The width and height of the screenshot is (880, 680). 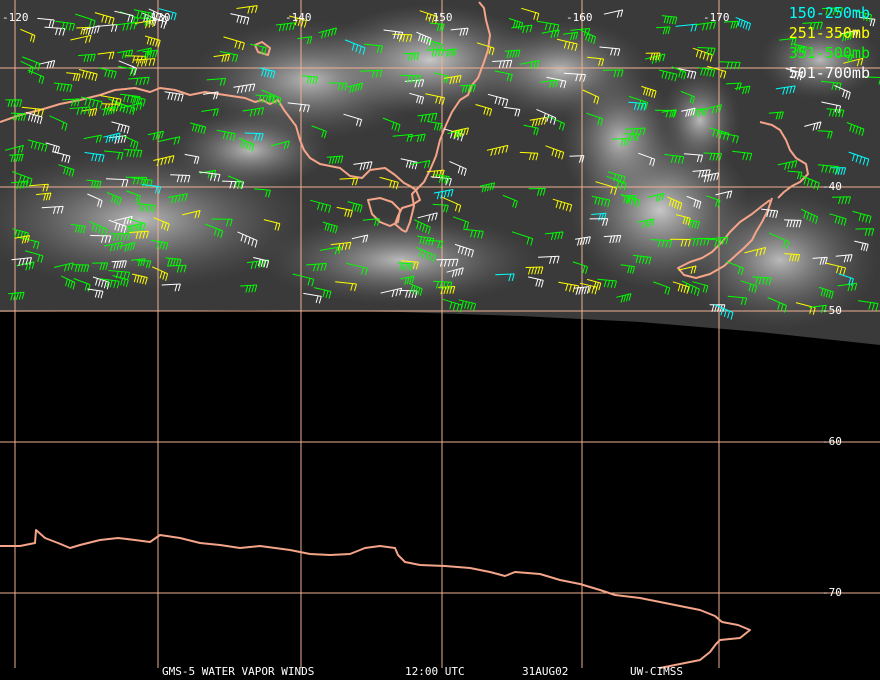 I want to click on legend-item-150-250: 150-250mb, so click(x=829, y=13).